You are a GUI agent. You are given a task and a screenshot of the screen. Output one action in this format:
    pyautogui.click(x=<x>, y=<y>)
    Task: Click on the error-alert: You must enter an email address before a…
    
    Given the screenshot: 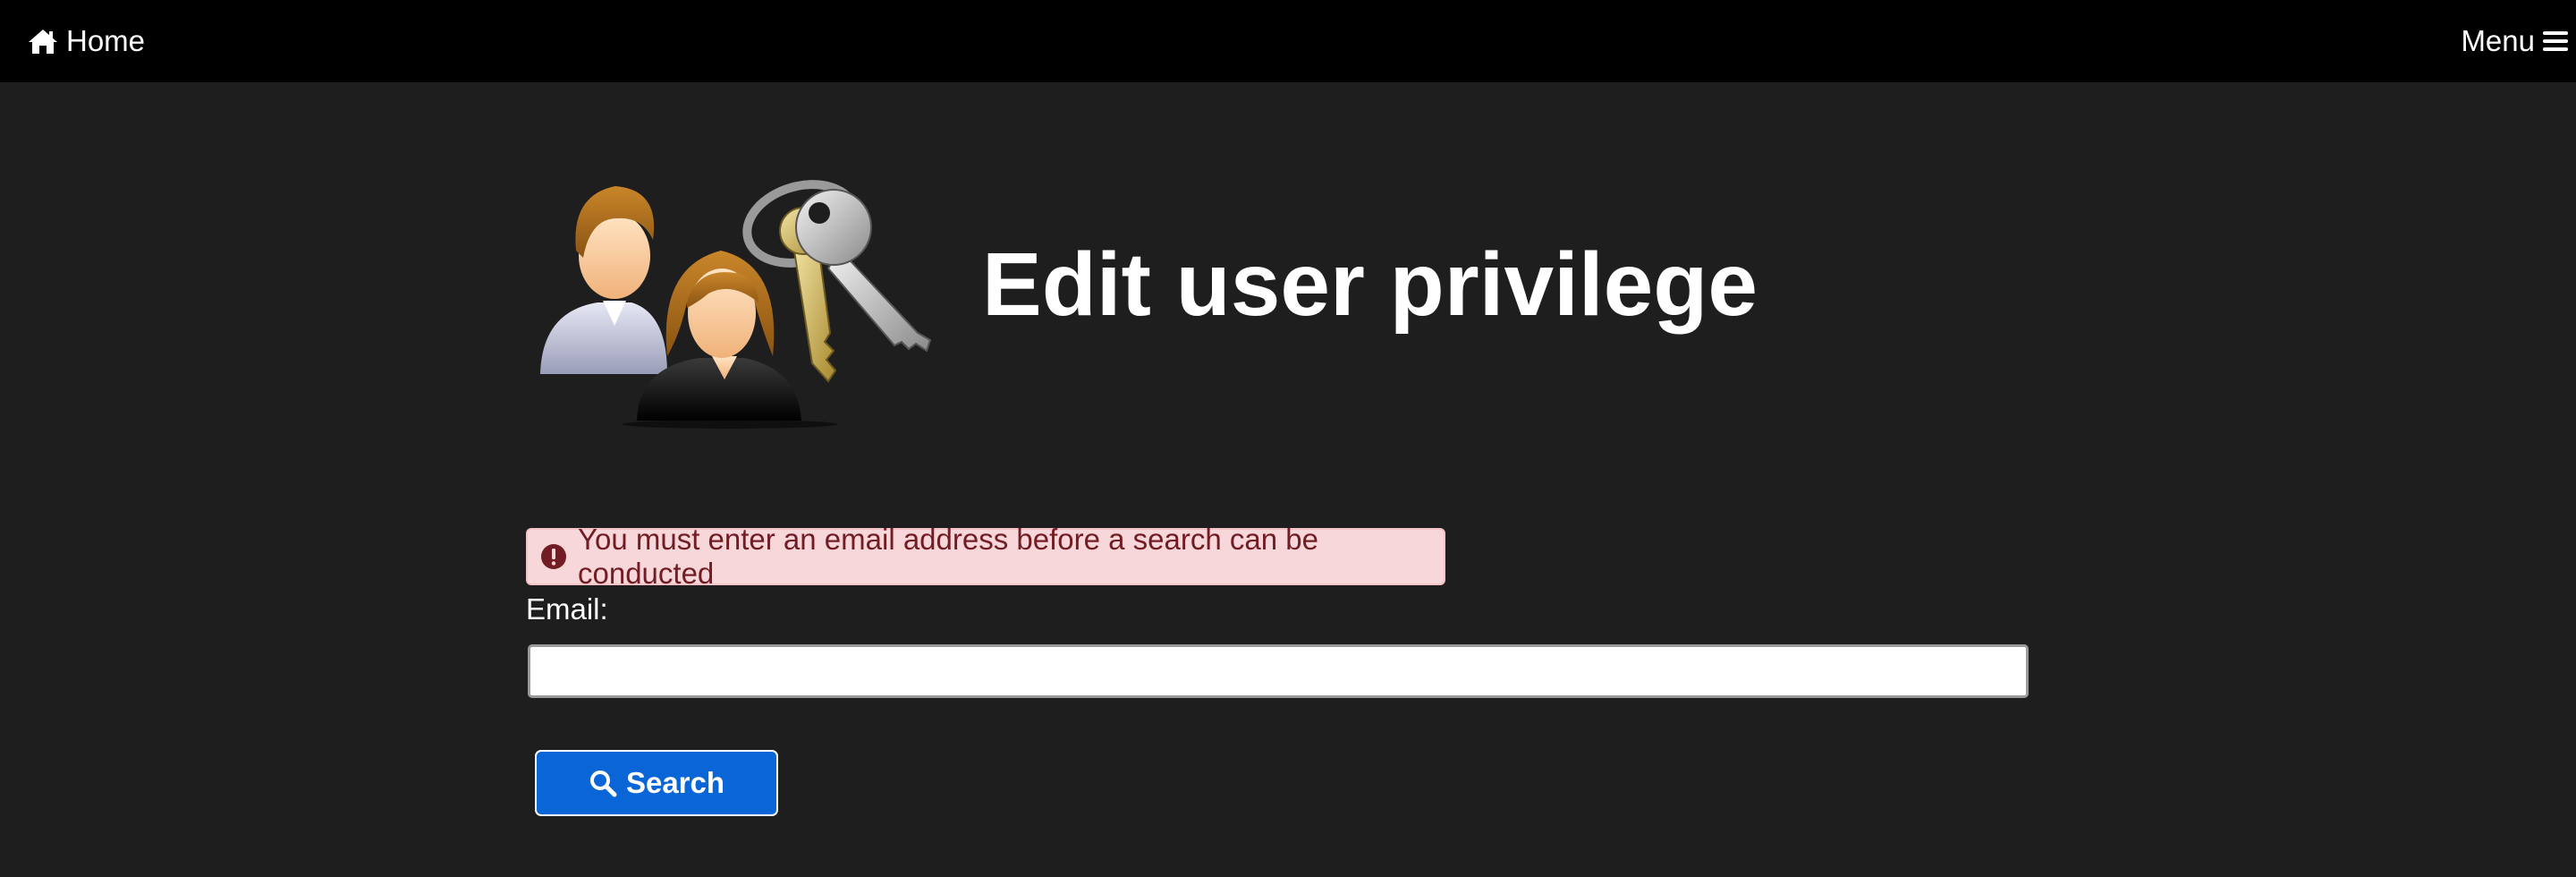 What is the action you would take?
    pyautogui.click(x=985, y=556)
    